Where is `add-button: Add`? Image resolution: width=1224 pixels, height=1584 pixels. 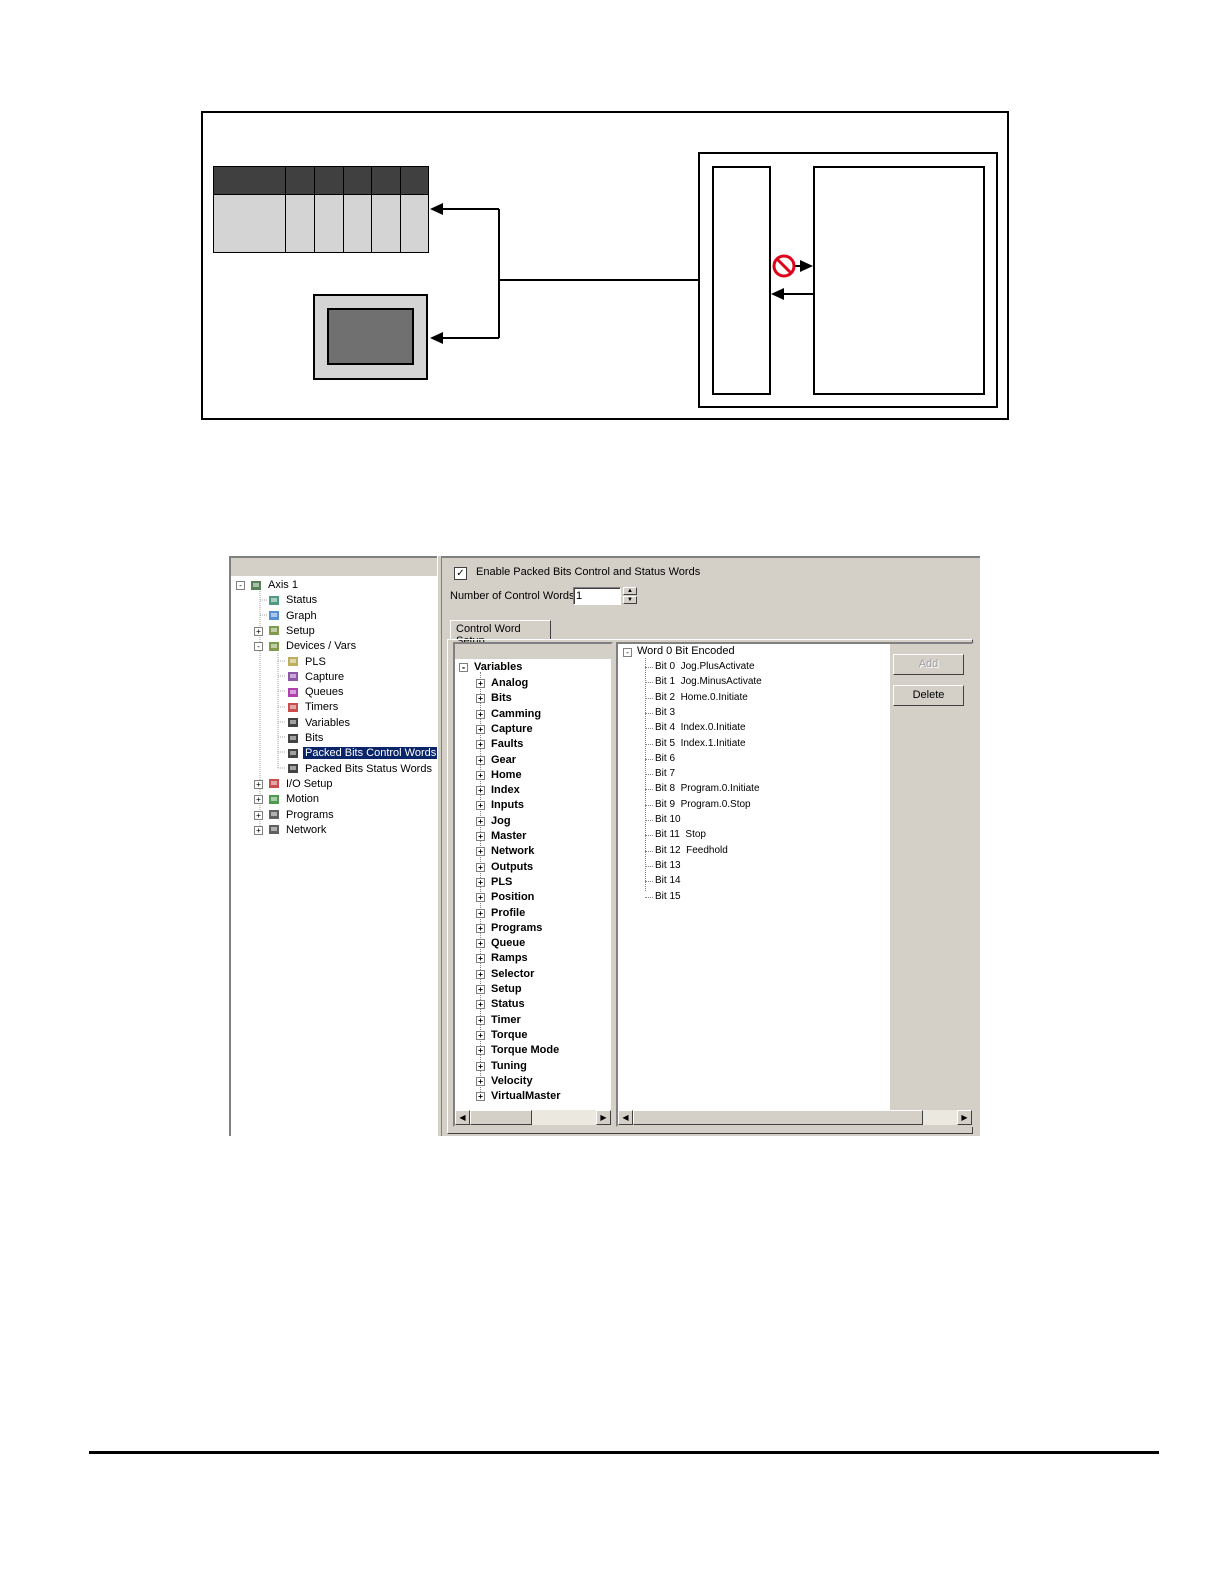 add-button: Add is located at coordinates (928, 664).